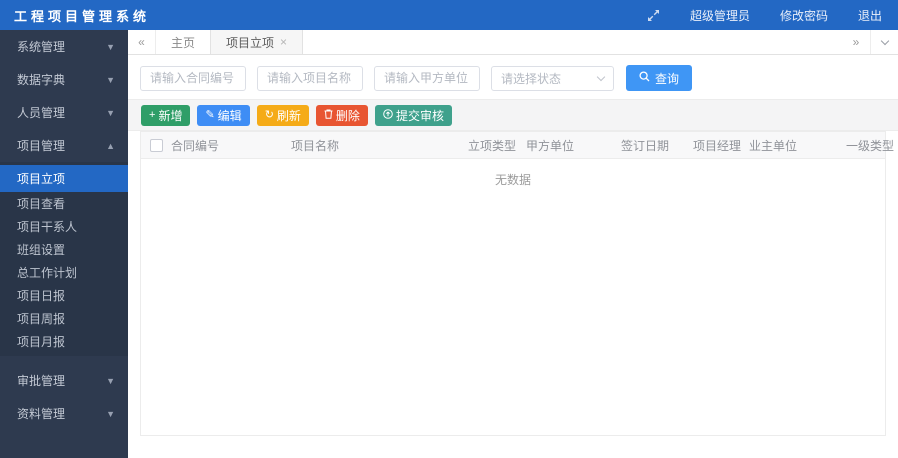 The height and width of the screenshot is (458, 898). I want to click on party-a-unit-input, so click(427, 78).